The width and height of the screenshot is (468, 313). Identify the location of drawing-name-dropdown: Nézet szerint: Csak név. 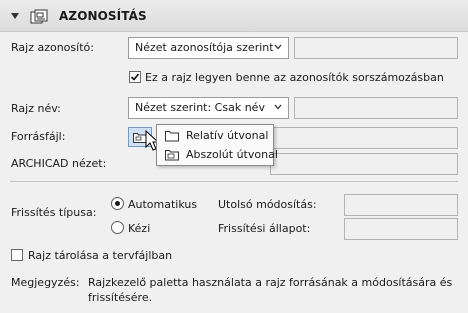
(208, 108).